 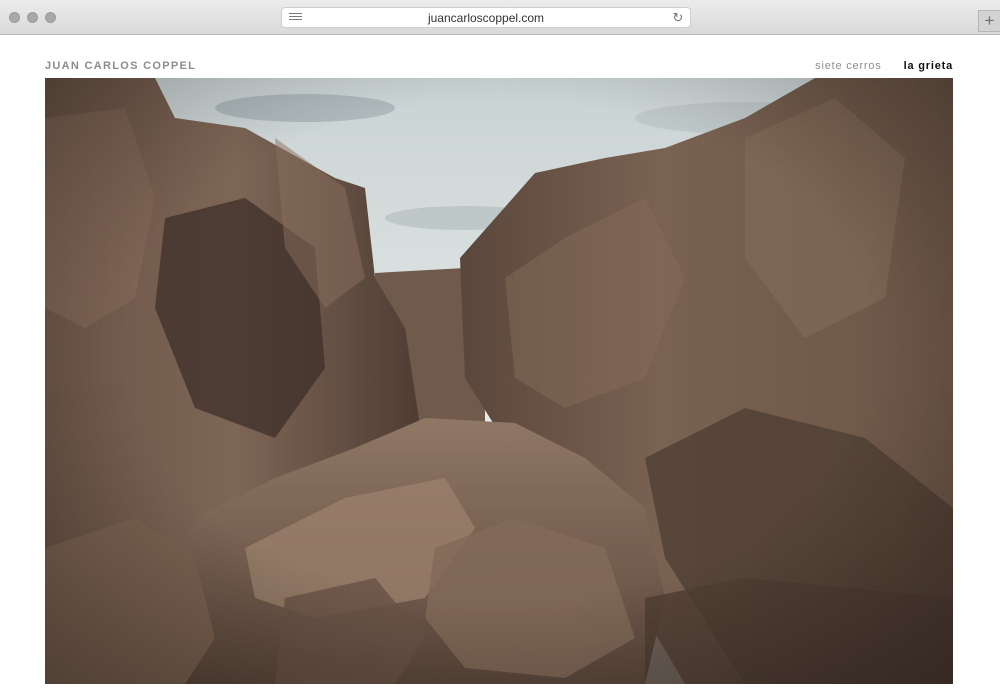 I want to click on site-nav: siete cerros la grieta, so click(x=884, y=66).